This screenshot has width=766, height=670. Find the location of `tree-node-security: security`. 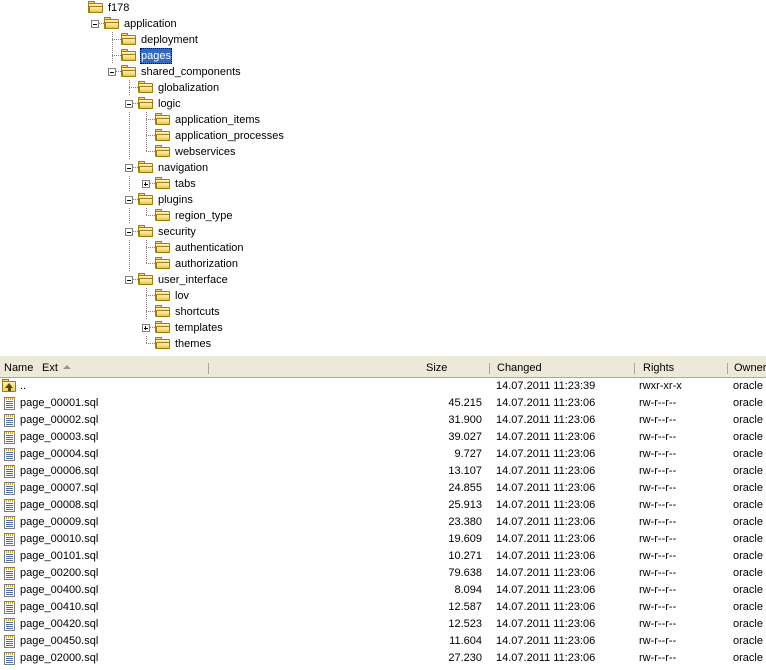

tree-node-security: security is located at coordinates (383, 232).